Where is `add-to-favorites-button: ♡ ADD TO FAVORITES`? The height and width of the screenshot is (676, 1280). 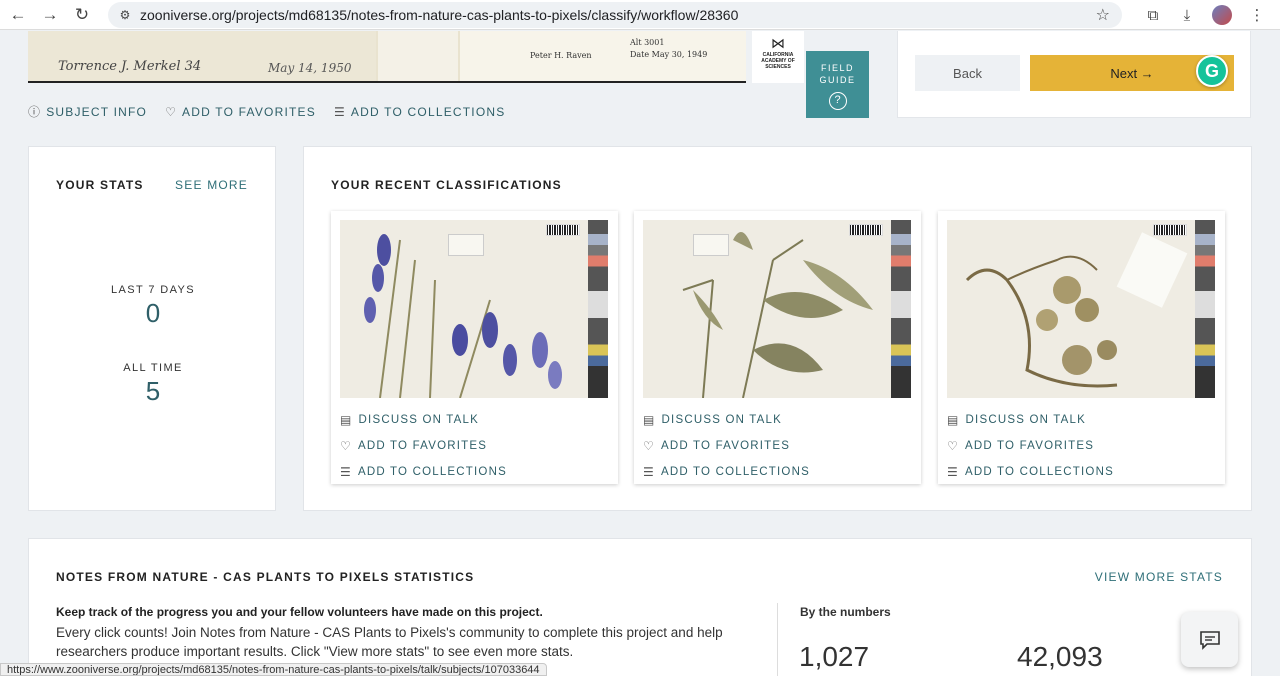
add-to-favorites-button: ♡ ADD TO FAVORITES is located at coordinates (240, 111).